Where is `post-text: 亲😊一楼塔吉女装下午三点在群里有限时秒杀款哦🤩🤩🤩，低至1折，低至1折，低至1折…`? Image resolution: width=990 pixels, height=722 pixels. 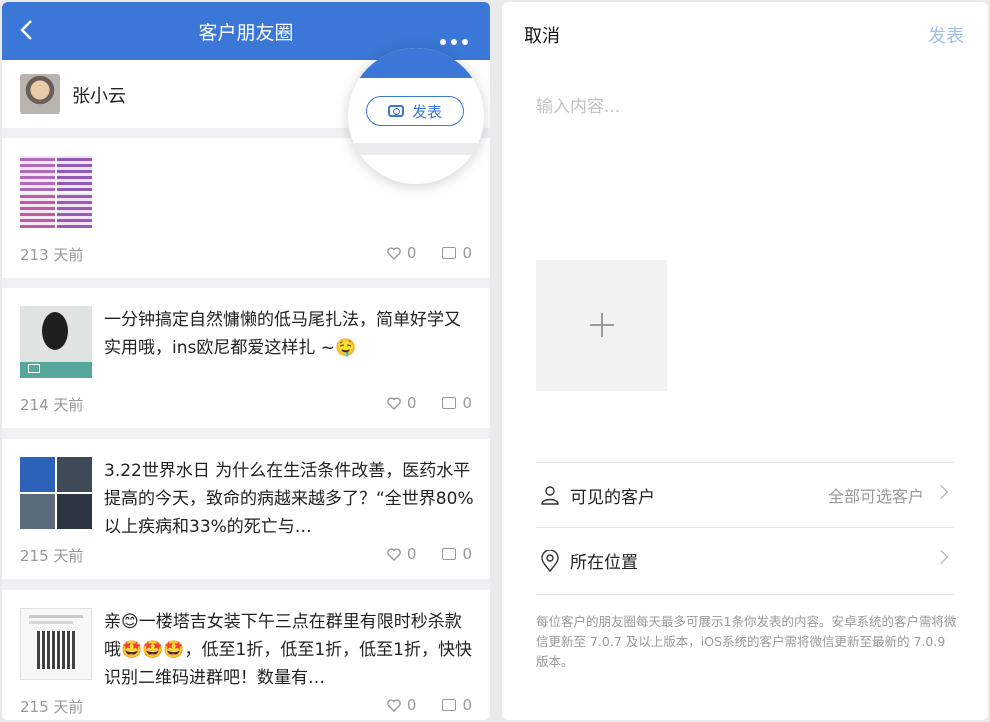 post-text: 亲😊一楼塔吉女装下午三点在群里有限时秒杀款哦🤩🤩🤩，低至1折，低至1折，低至1折… is located at coordinates (288, 650).